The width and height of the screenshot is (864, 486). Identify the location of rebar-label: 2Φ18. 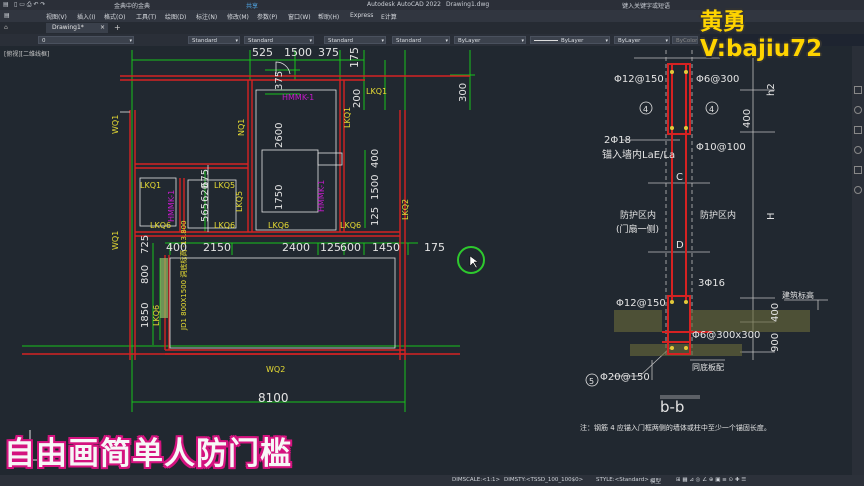
(617, 140).